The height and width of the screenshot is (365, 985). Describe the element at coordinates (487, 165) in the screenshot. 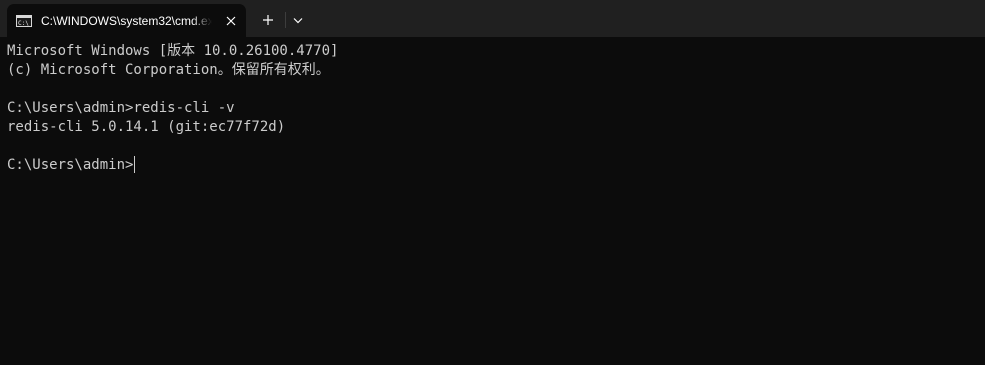

I see `console-prompt-line: C:\Users\admin>` at that location.